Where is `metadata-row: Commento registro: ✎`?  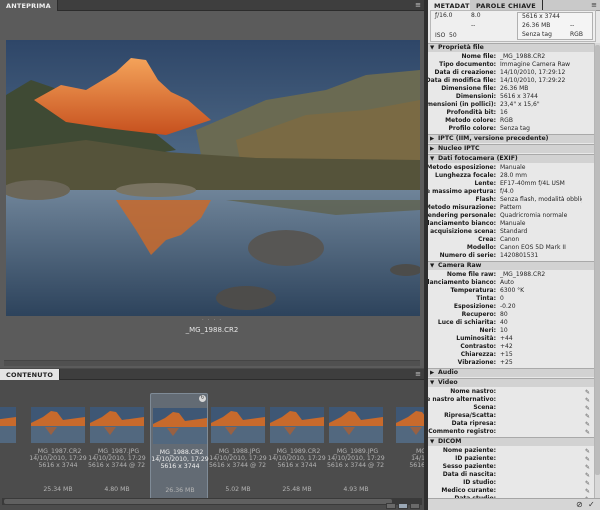 metadata-row: Commento registro: ✎ is located at coordinates (511, 432).